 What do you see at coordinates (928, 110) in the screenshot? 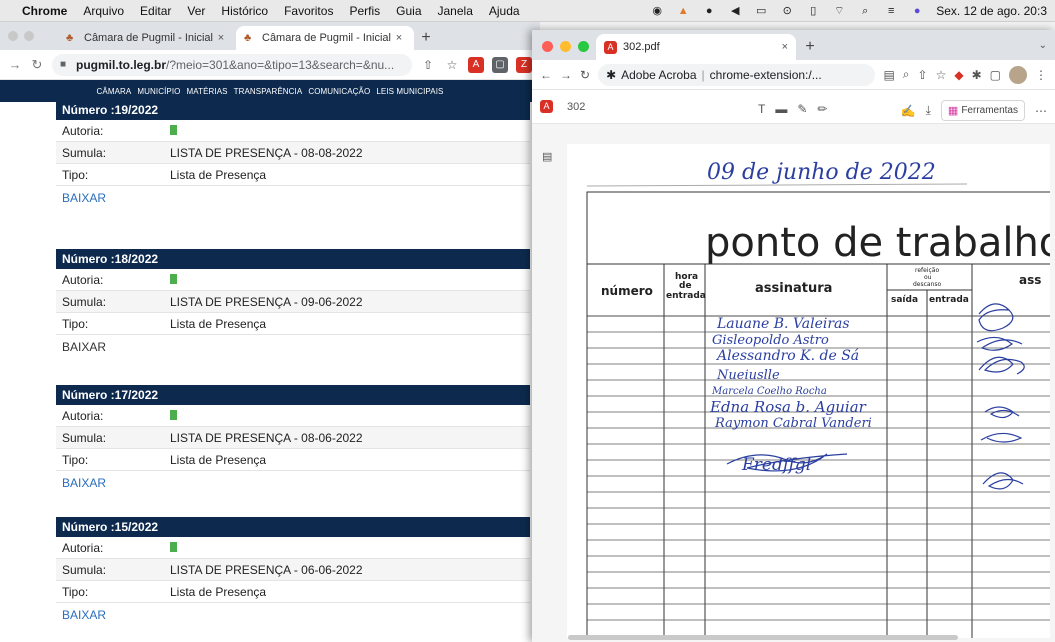
I see `download-icon: ⤓` at bounding box center [928, 110].